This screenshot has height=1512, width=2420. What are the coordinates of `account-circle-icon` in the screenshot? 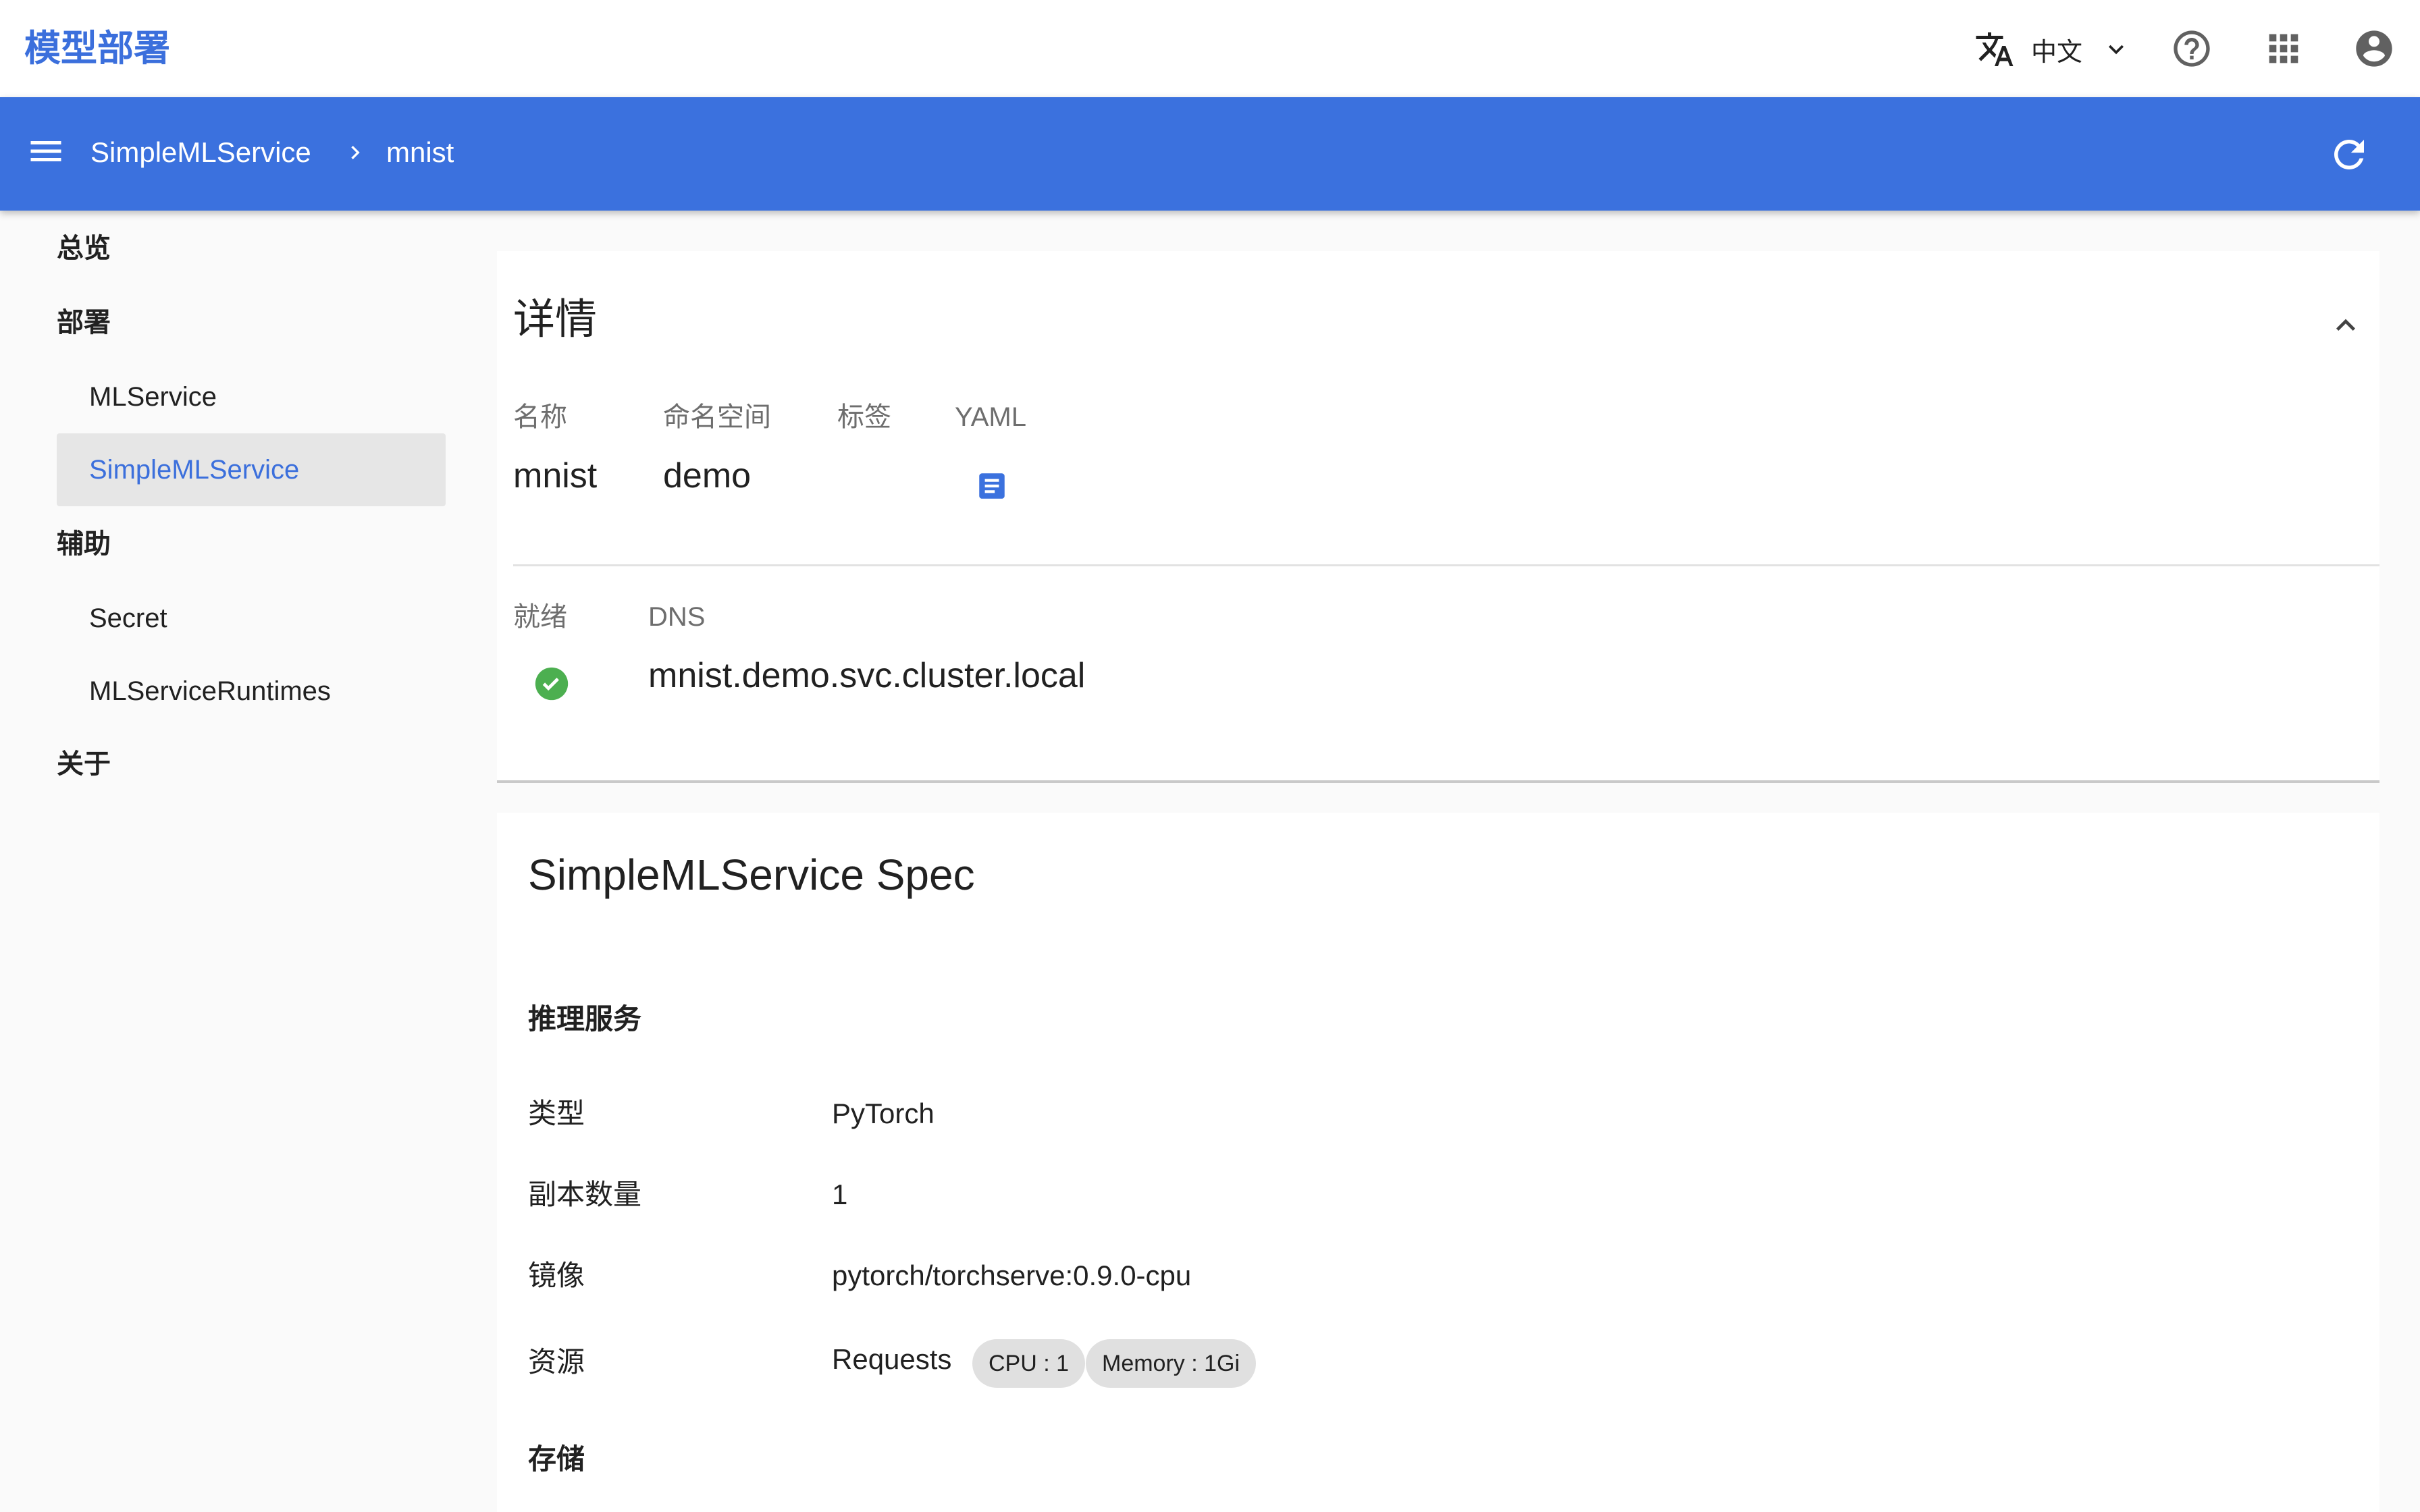 It's located at (2374, 48).